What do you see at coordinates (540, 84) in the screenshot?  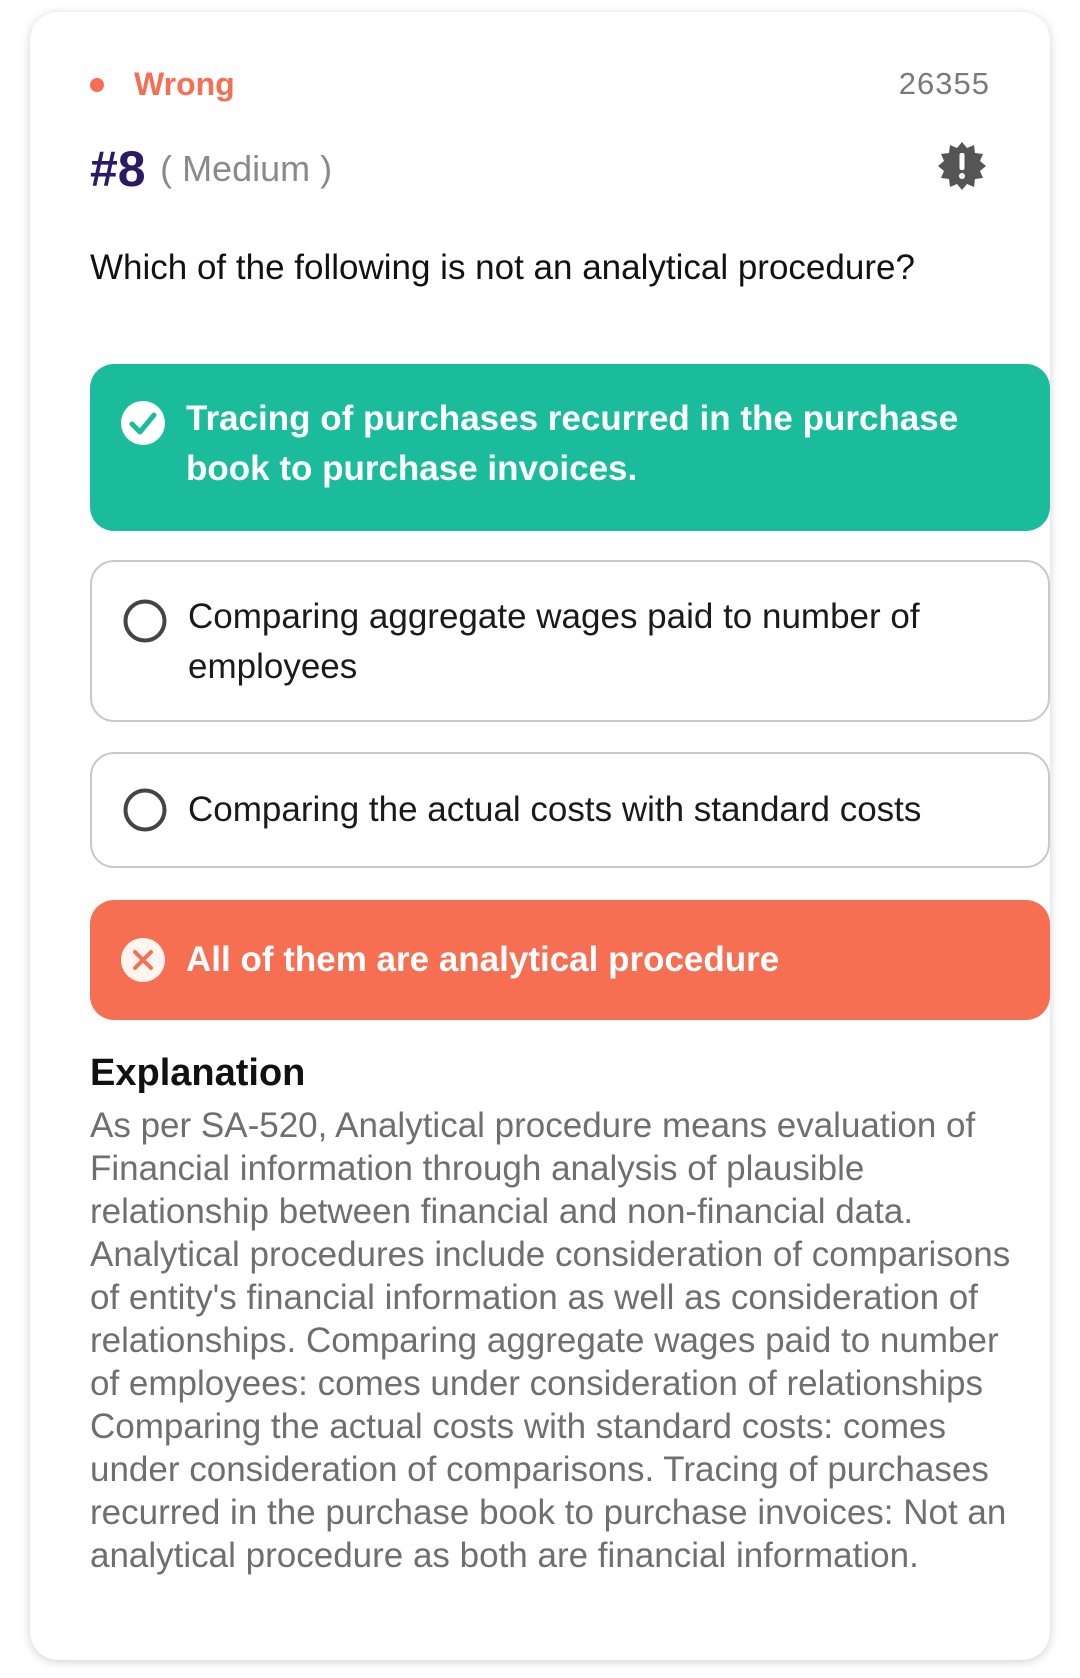 I see `status-row: Wrong 26355` at bounding box center [540, 84].